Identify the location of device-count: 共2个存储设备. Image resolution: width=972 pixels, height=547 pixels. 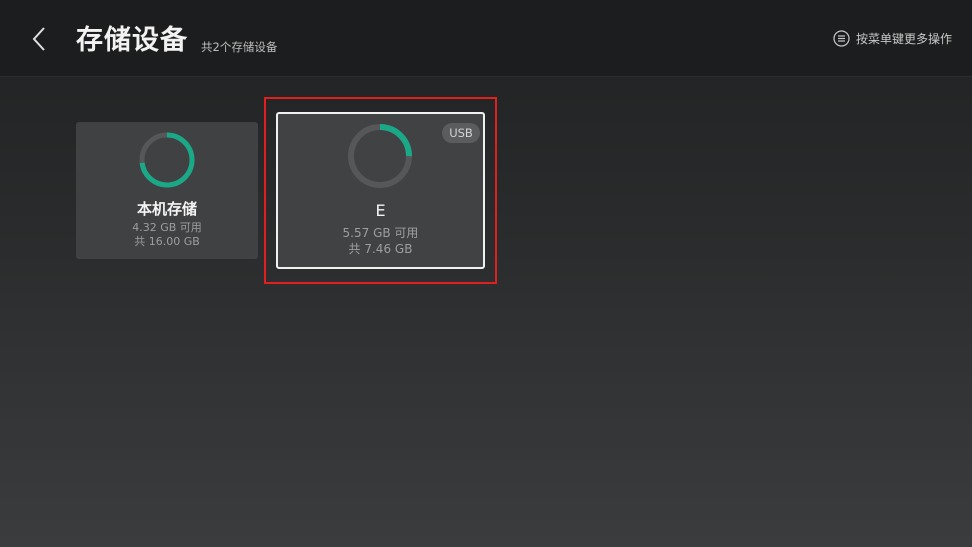
(239, 47).